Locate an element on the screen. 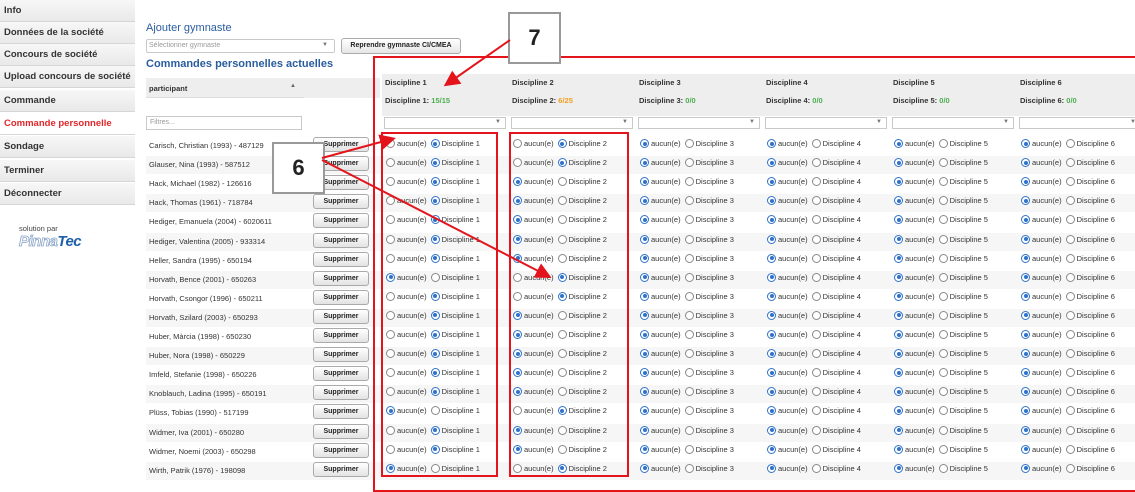 Image resolution: width=1135 pixels, height=492 pixels. sidebar-item-7: Sondage is located at coordinates (67, 147).